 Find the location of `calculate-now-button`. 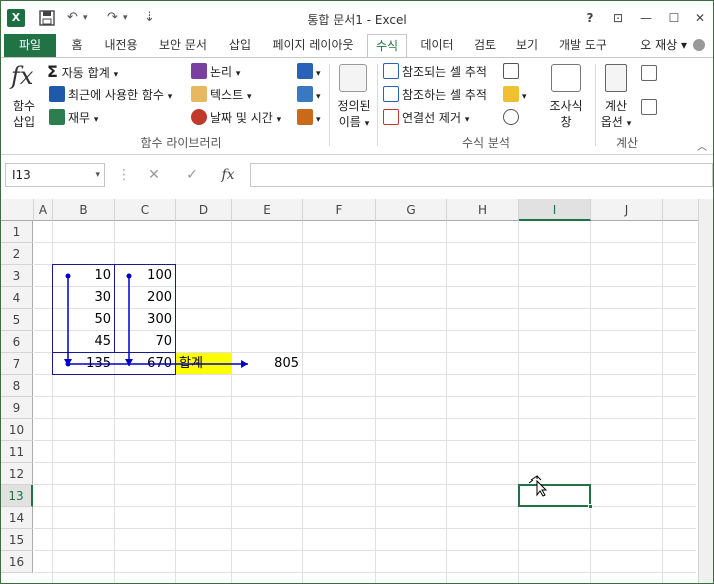

calculate-now-button is located at coordinates (650, 74).